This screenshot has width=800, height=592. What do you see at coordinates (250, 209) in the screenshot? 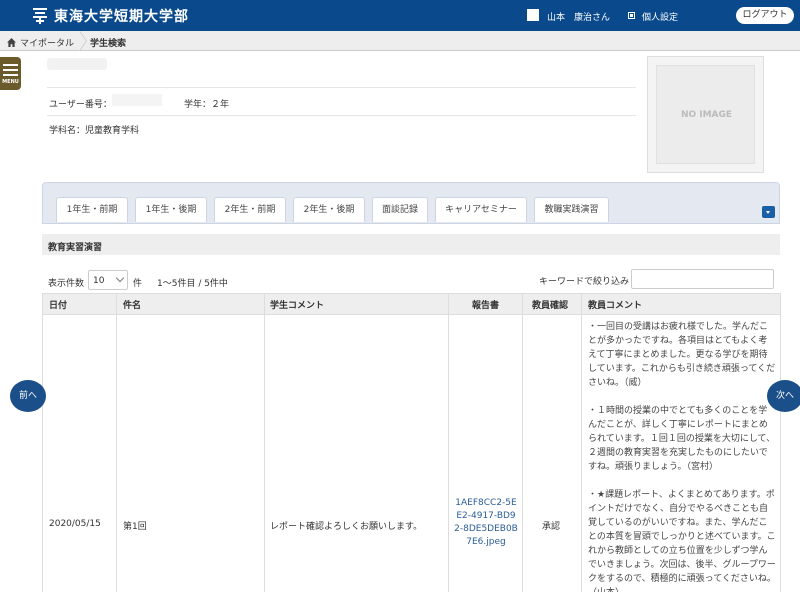
I see `tab-2nd-year-first: 2年生・前期` at bounding box center [250, 209].